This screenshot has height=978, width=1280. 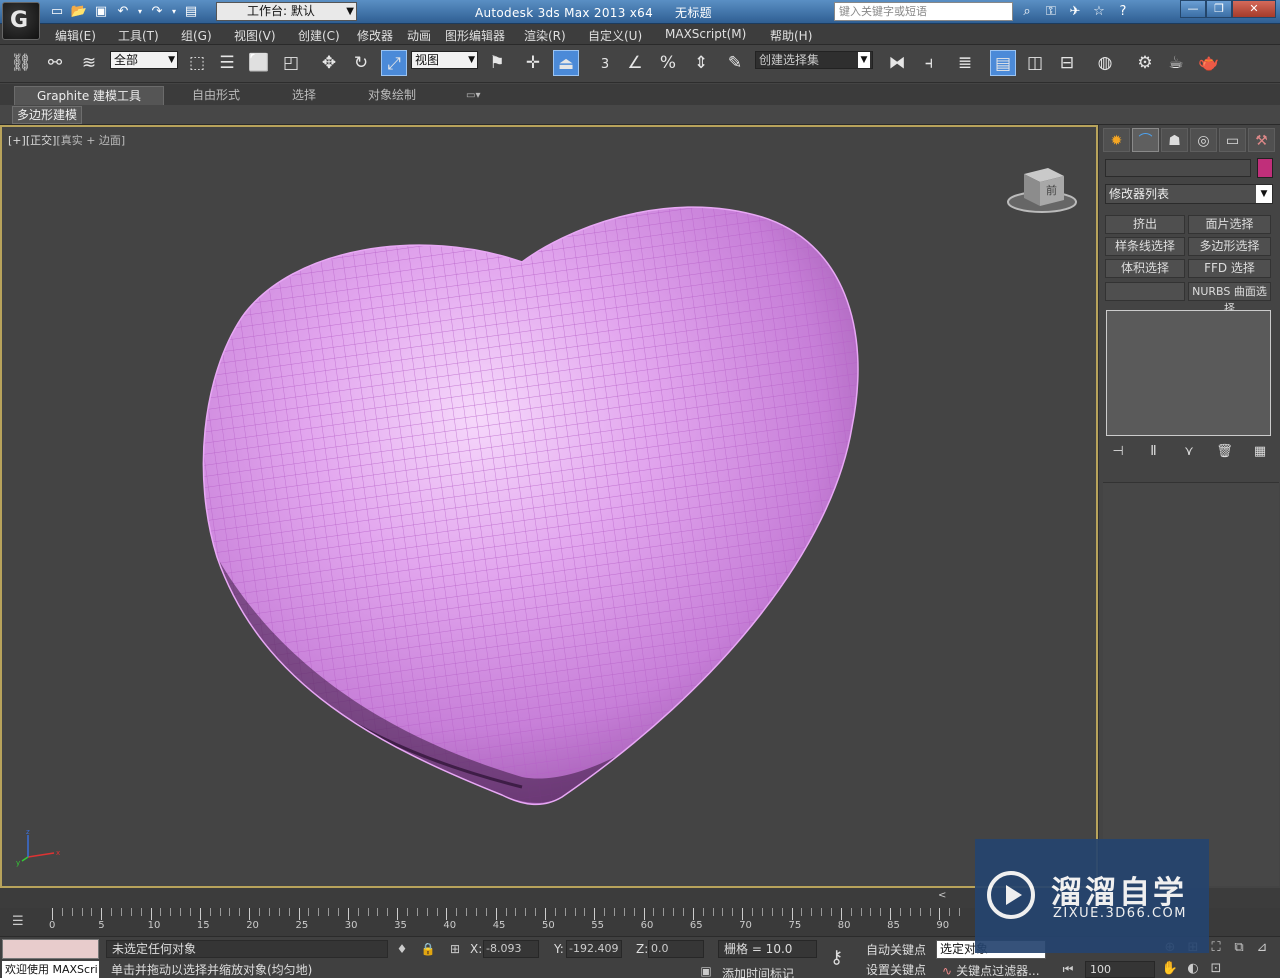 I want to click on select-and-scale-icon: ⤢, so click(x=394, y=63).